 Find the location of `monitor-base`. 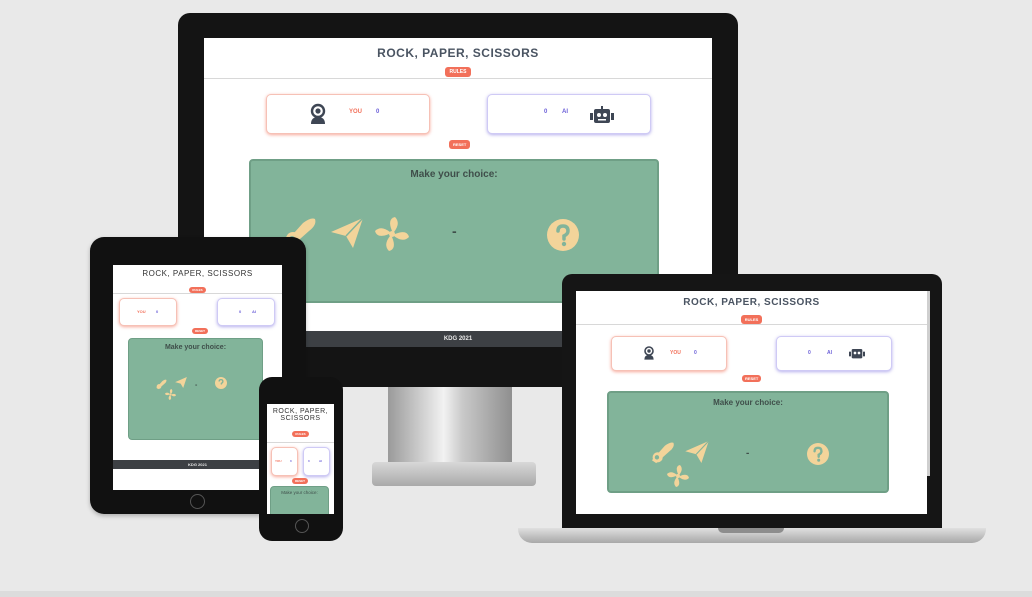

monitor-base is located at coordinates (454, 474).